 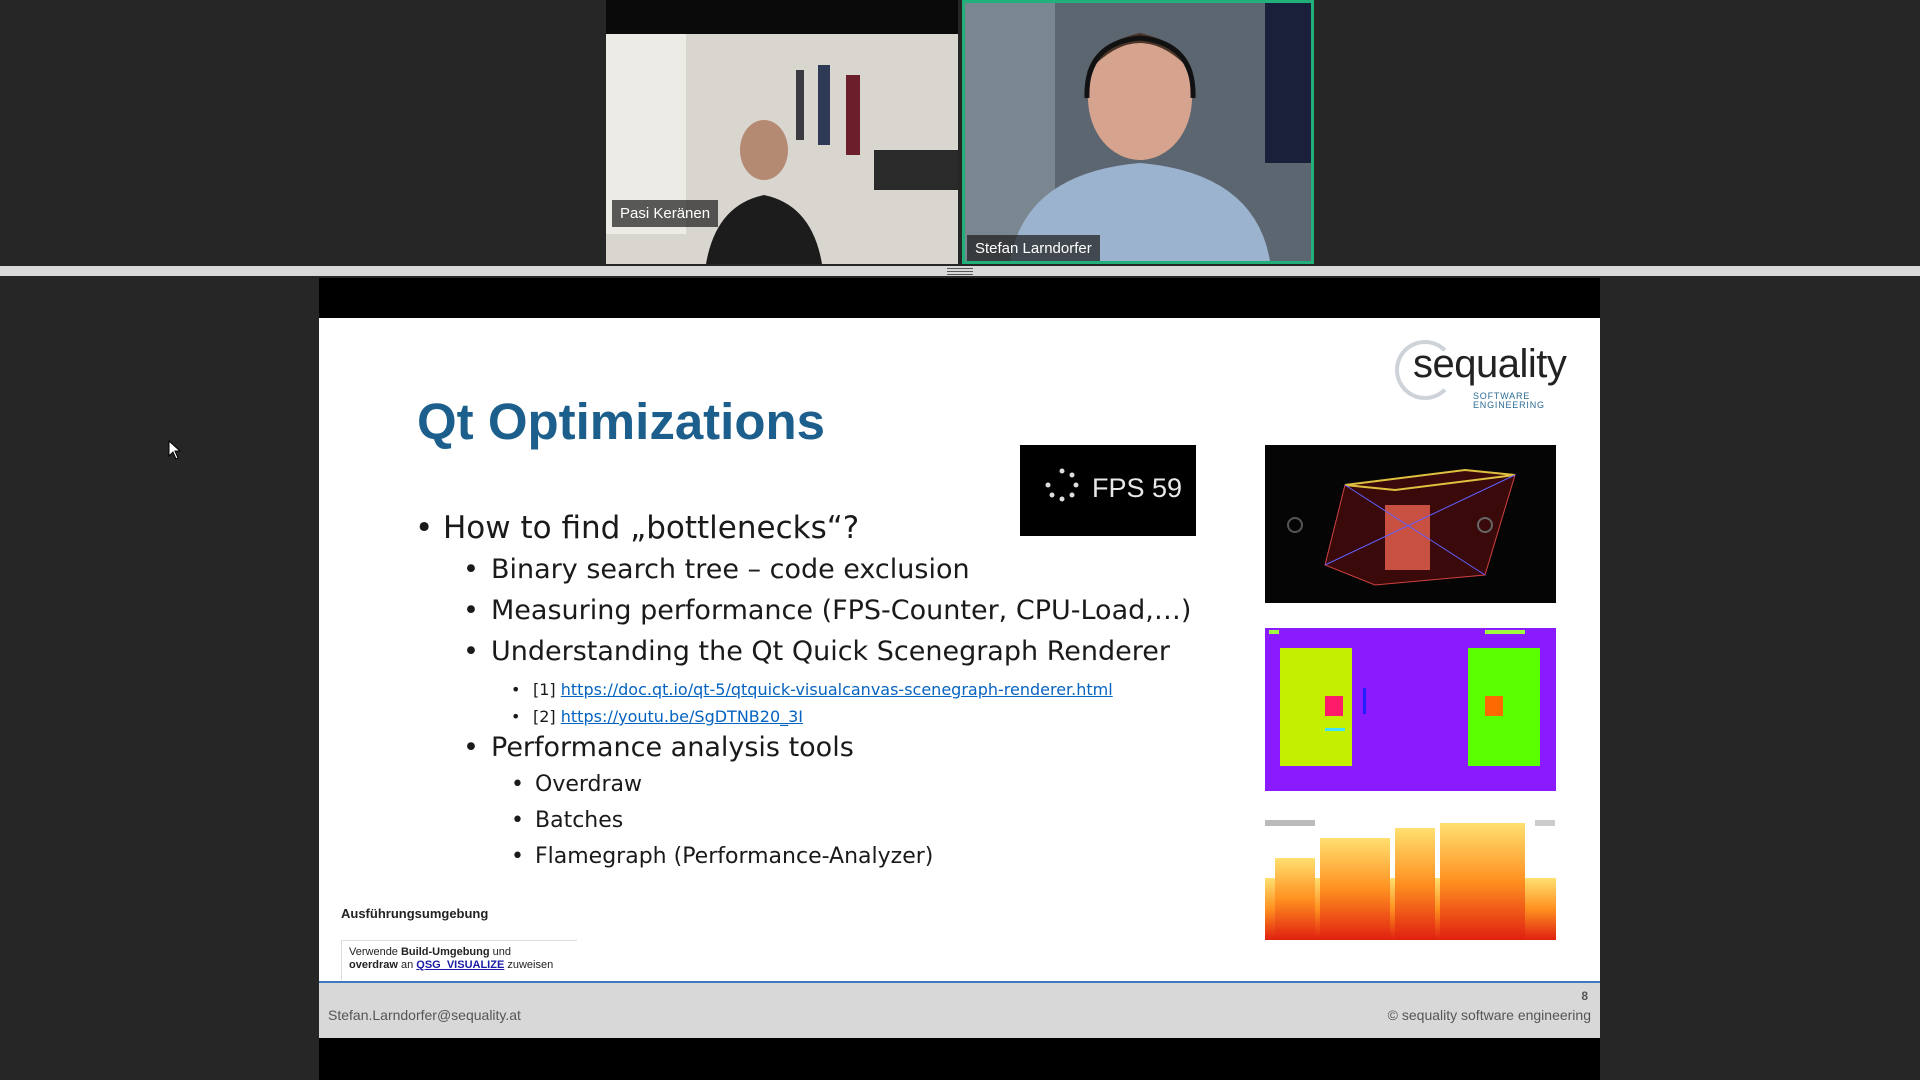 What do you see at coordinates (1482, 373) in the screenshot?
I see `sequality-logo: sequality SOFTWARE ENGINEERING` at bounding box center [1482, 373].